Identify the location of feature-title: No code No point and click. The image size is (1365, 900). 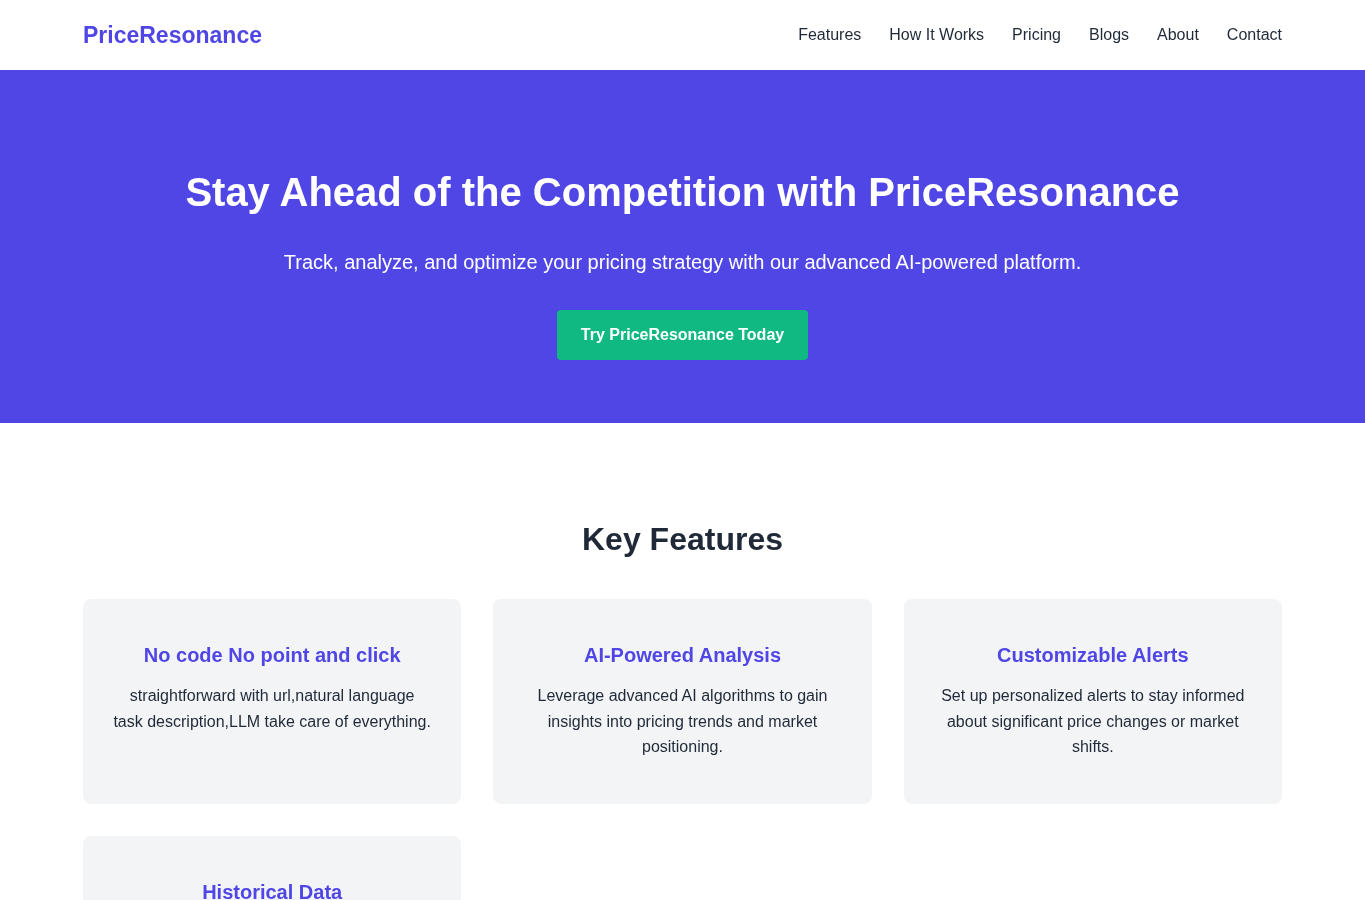
(272, 655).